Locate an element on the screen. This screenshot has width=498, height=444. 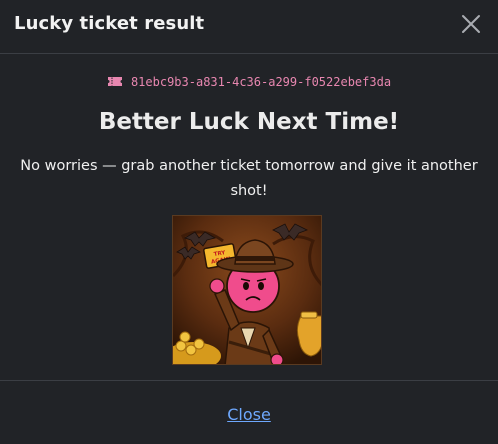
modal-footer: Close is located at coordinates (249, 412).